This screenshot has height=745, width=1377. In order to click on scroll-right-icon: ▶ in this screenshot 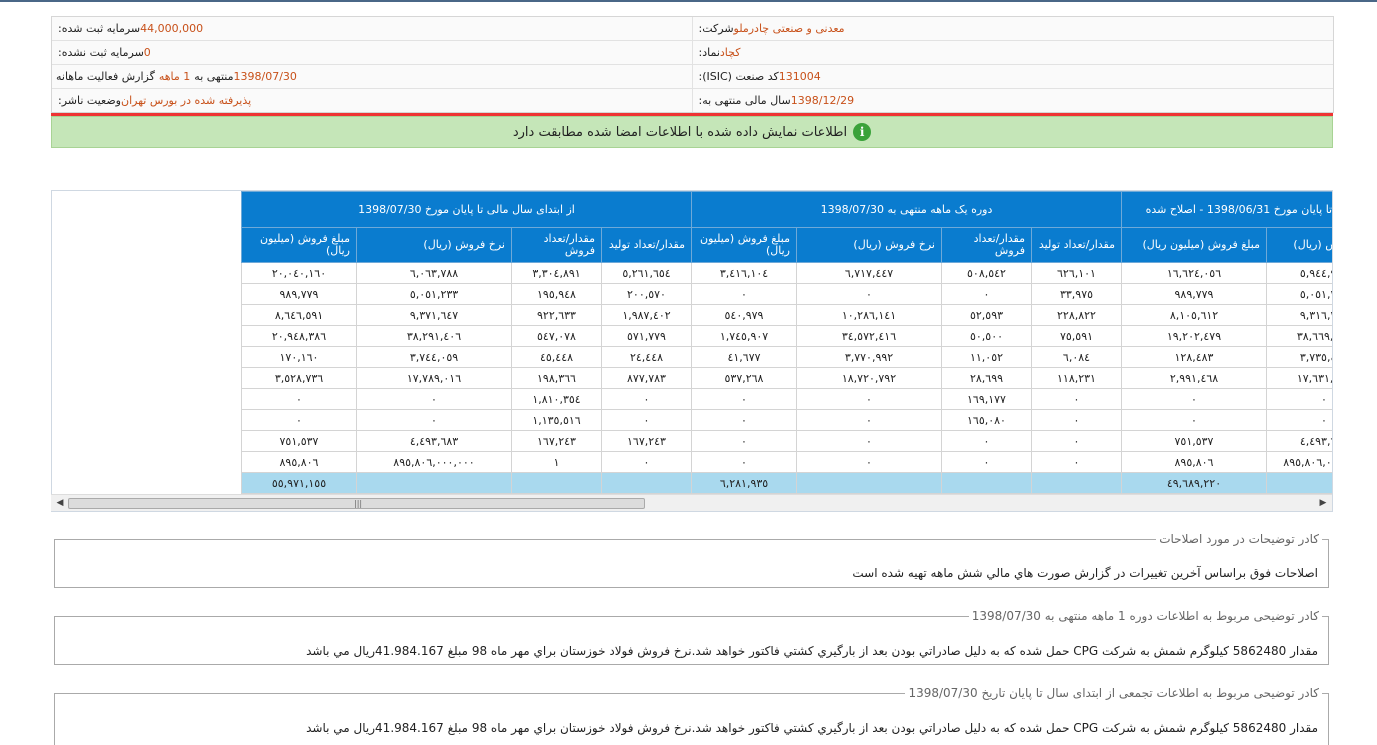, I will do `click(1323, 503)`.